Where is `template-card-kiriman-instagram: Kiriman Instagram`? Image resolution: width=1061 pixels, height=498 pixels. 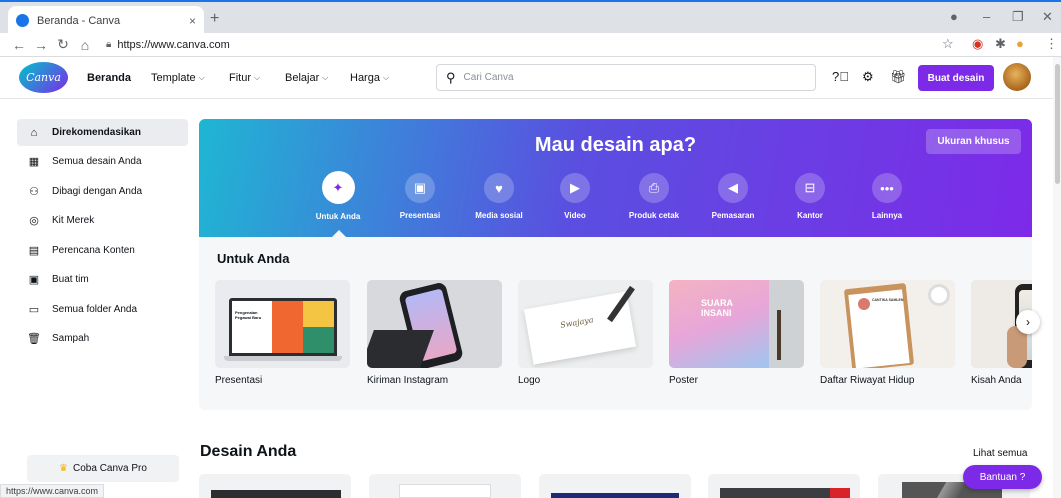 template-card-kiriman-instagram: Kiriman Instagram is located at coordinates (434, 333).